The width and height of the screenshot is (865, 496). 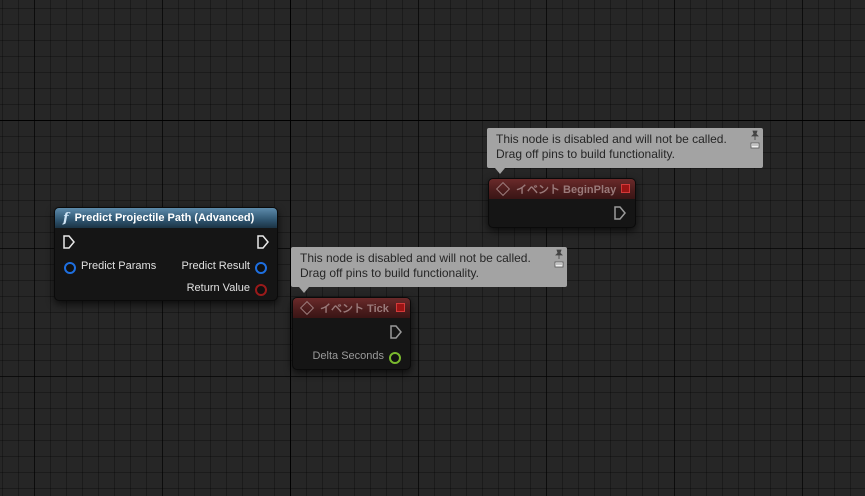 I want to click on graph-origin-horizontal-line, so click(x=432, y=120).